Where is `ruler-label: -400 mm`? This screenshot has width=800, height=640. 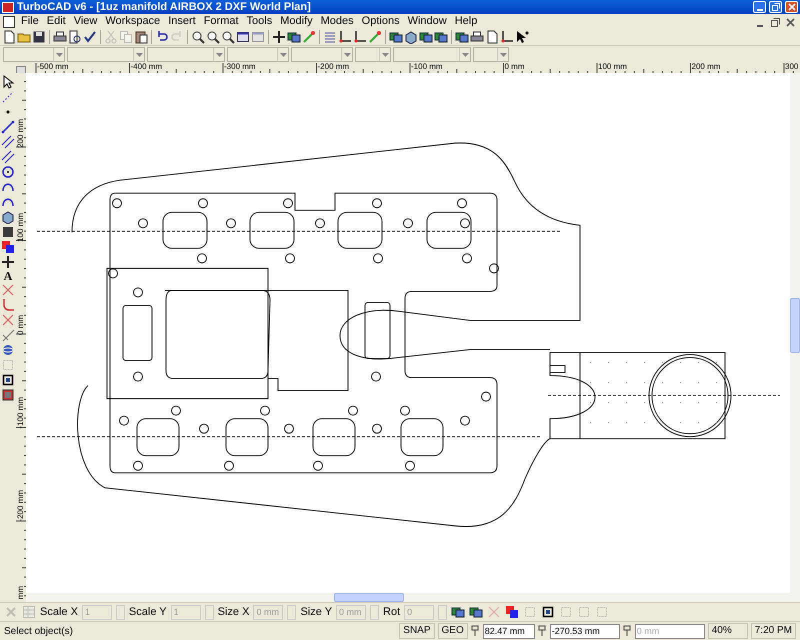
ruler-label: -400 mm is located at coordinates (146, 67).